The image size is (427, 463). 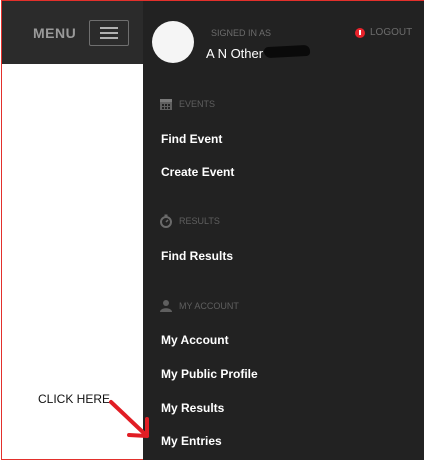 I want to click on user-name: A N Other, so click(x=235, y=53).